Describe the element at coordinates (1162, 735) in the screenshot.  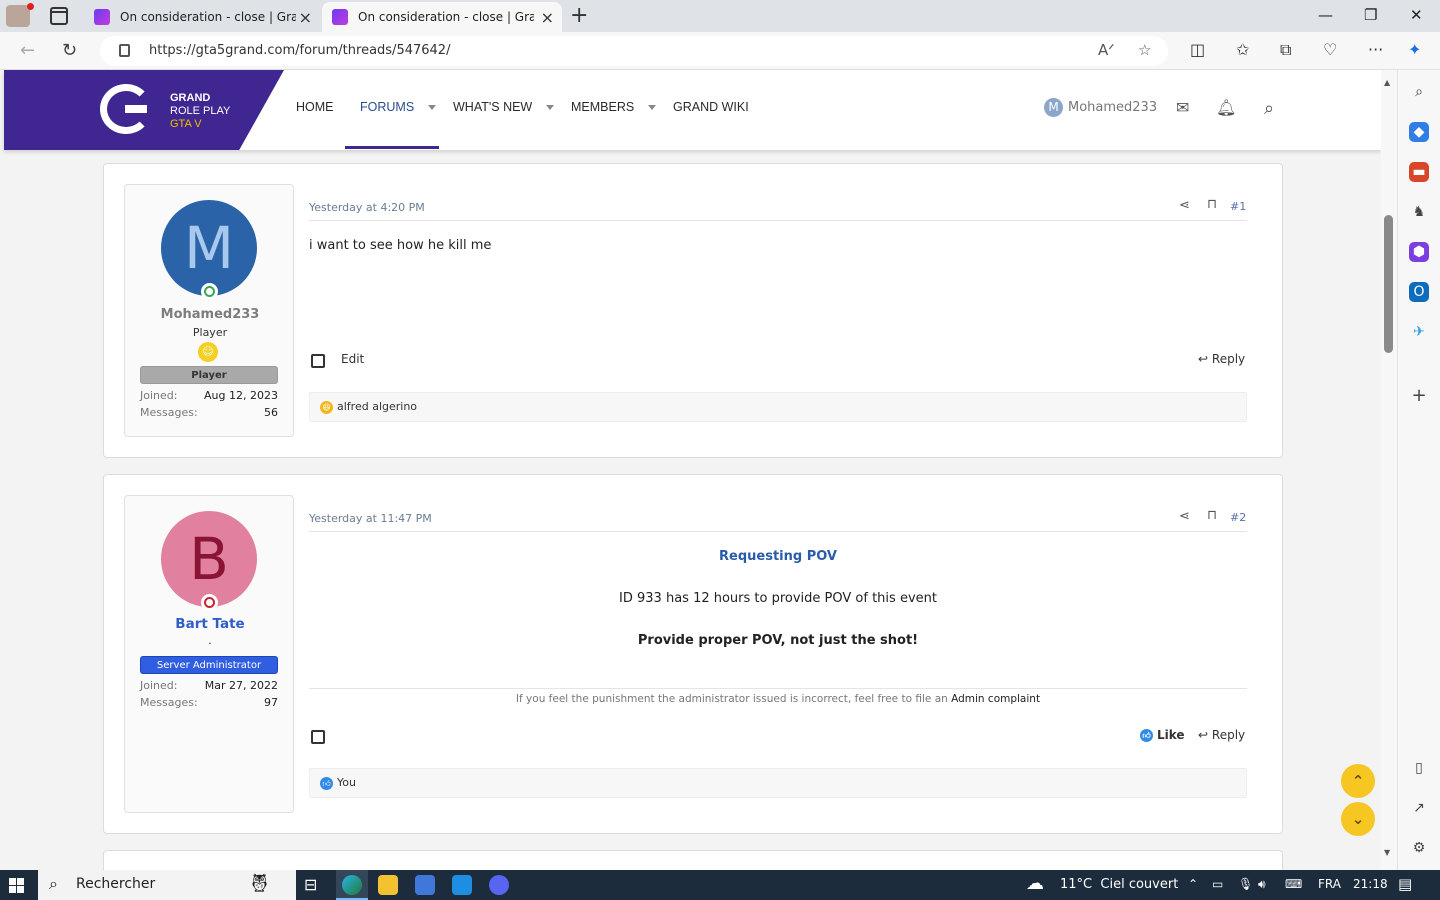
I see `like-button: 👍︎ Like` at that location.